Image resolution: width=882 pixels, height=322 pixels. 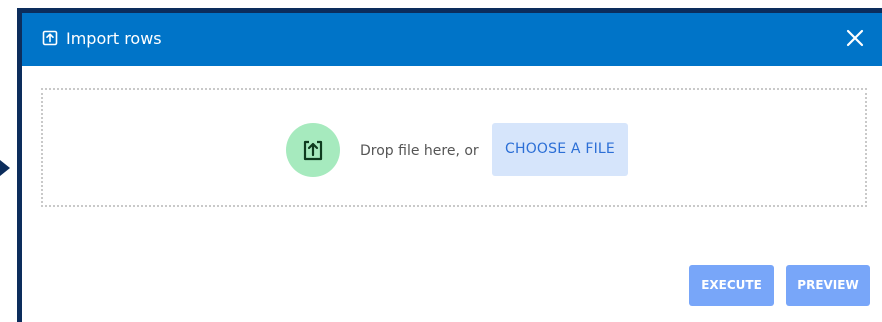 What do you see at coordinates (560, 149) in the screenshot?
I see `choose-file-button: CHOOSE A FILE` at bounding box center [560, 149].